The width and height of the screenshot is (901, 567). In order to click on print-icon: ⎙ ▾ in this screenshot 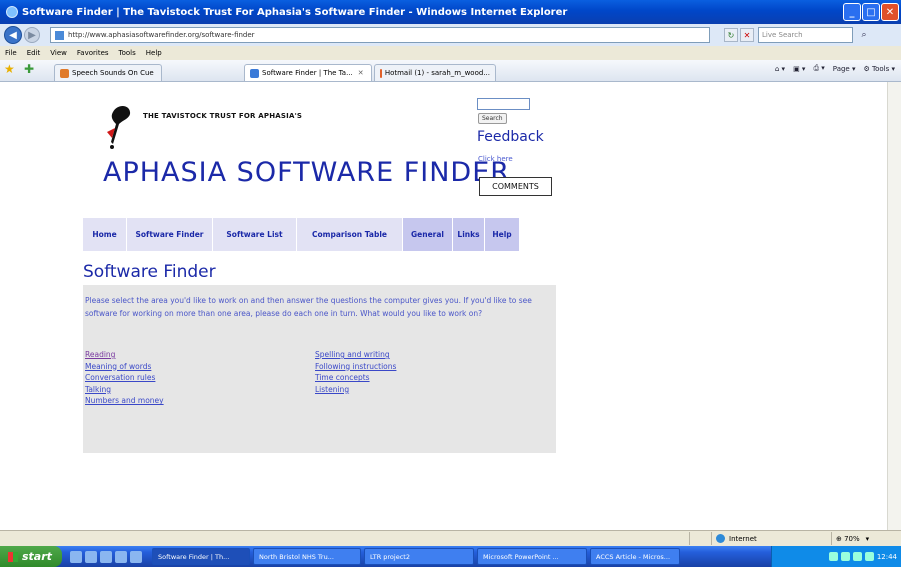, I will do `click(818, 68)`.